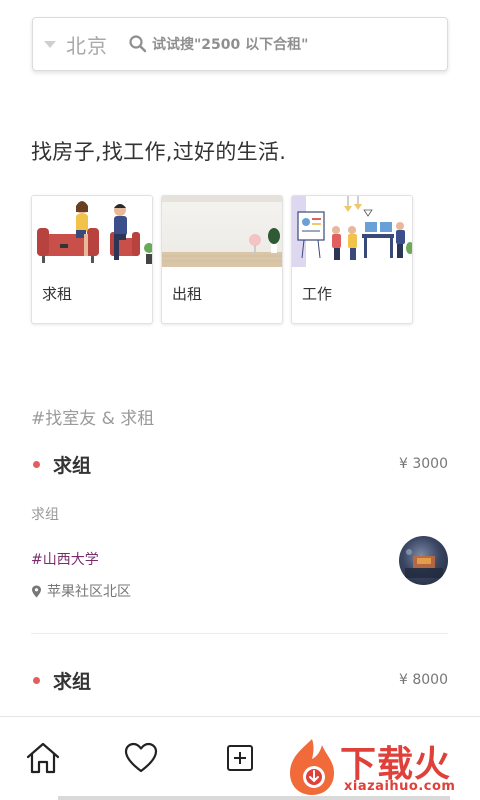 This screenshot has height=800, width=480. I want to click on location-text: 苹果社区北区, so click(89, 592).